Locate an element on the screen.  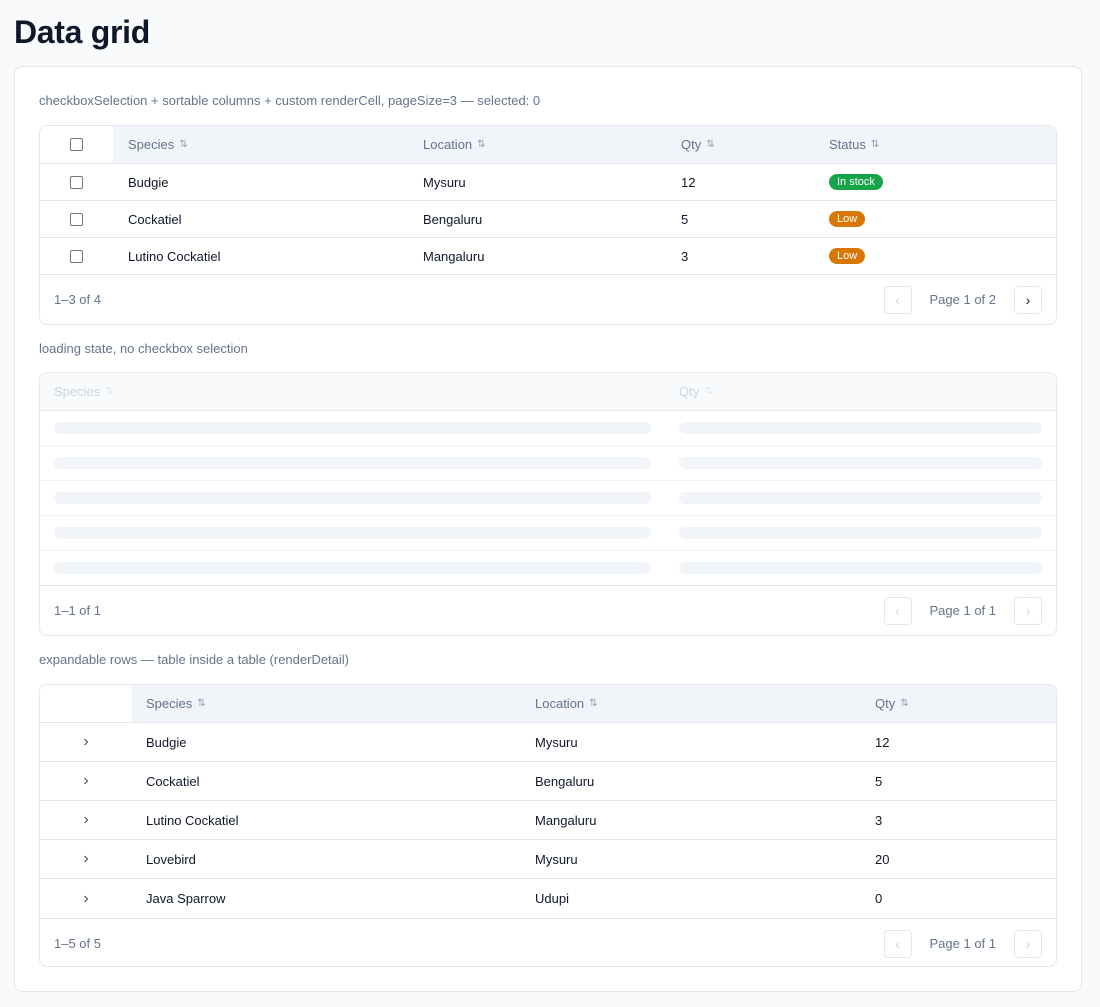
grid2-header-row: Species ⇅ Qty ⇅ is located at coordinates (548, 392).